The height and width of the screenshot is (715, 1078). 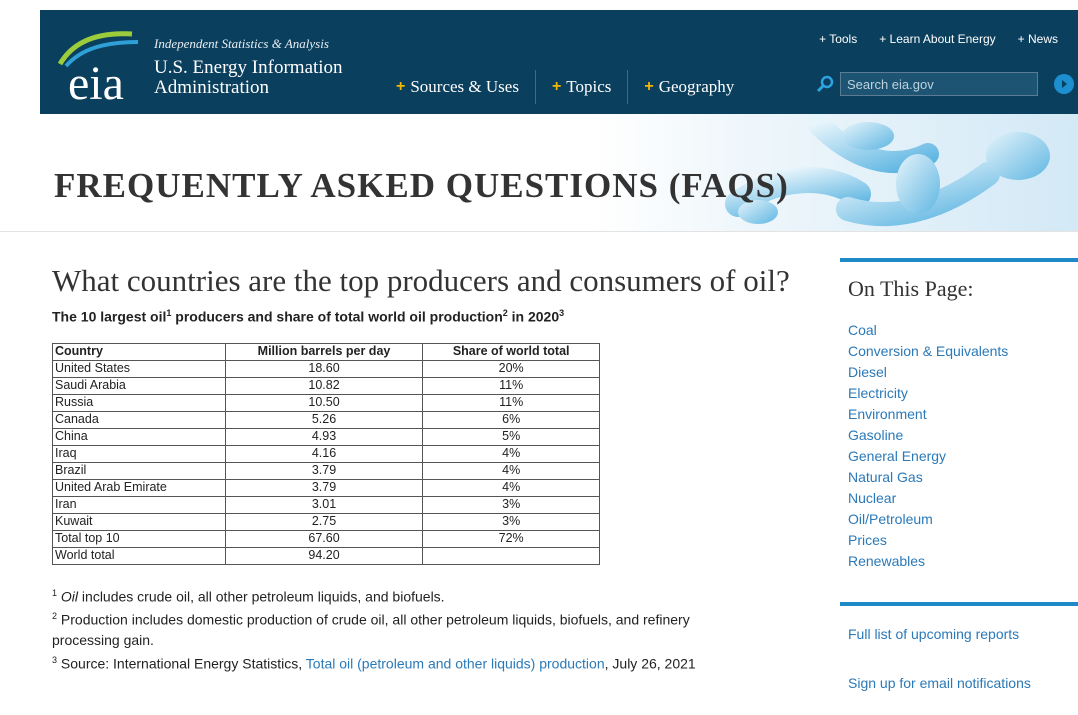 I want to click on table-row: Canada 5.26 6%, so click(x=326, y=419).